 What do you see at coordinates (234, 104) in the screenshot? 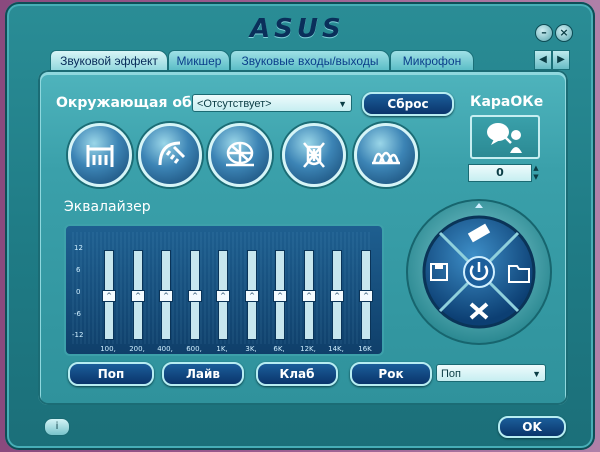
I see `environment-select-value: <Отсутствует>` at bounding box center [234, 104].